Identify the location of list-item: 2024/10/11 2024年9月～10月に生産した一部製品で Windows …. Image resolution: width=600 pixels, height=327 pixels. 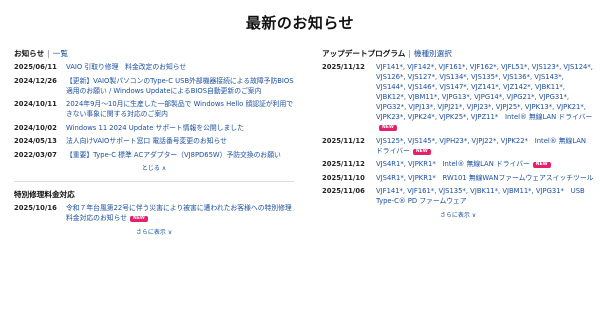
(154, 109).